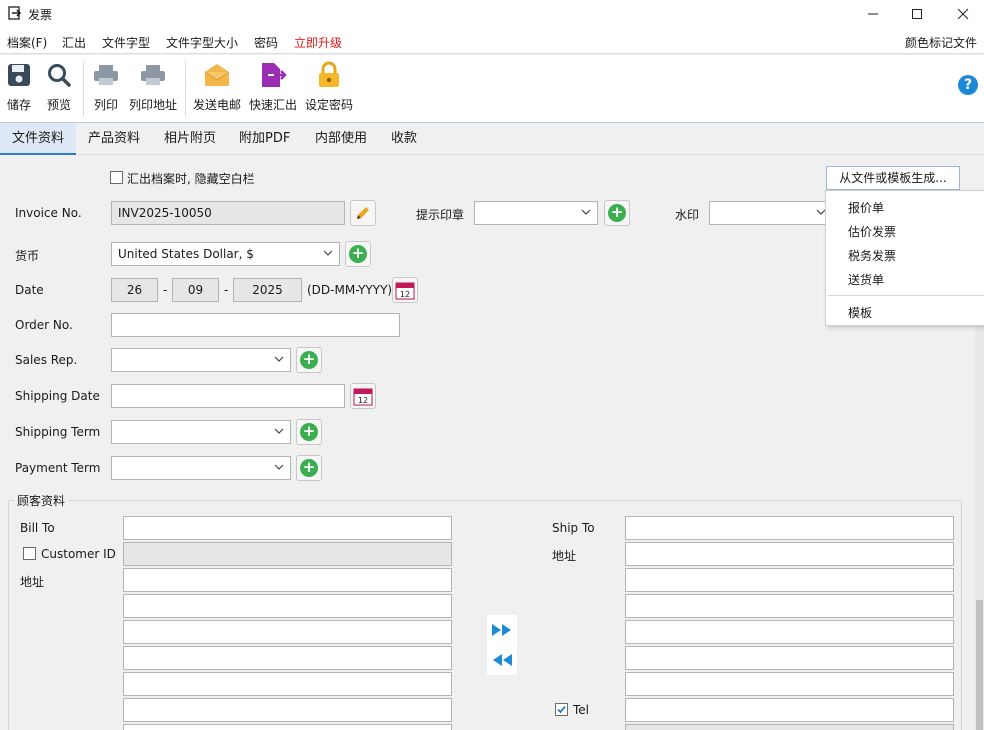  What do you see at coordinates (19, 88) in the screenshot?
I see `save-button: 储存` at bounding box center [19, 88].